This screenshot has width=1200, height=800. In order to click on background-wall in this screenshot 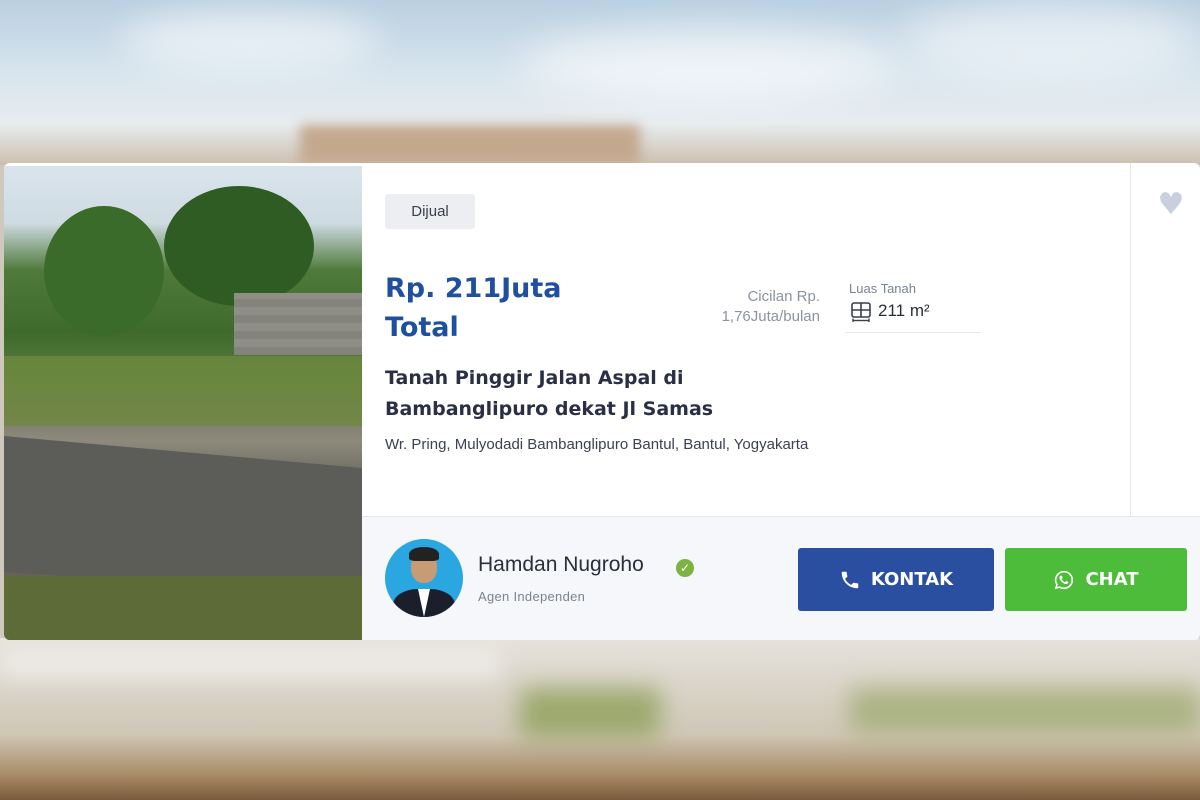, I will do `click(250, 663)`.